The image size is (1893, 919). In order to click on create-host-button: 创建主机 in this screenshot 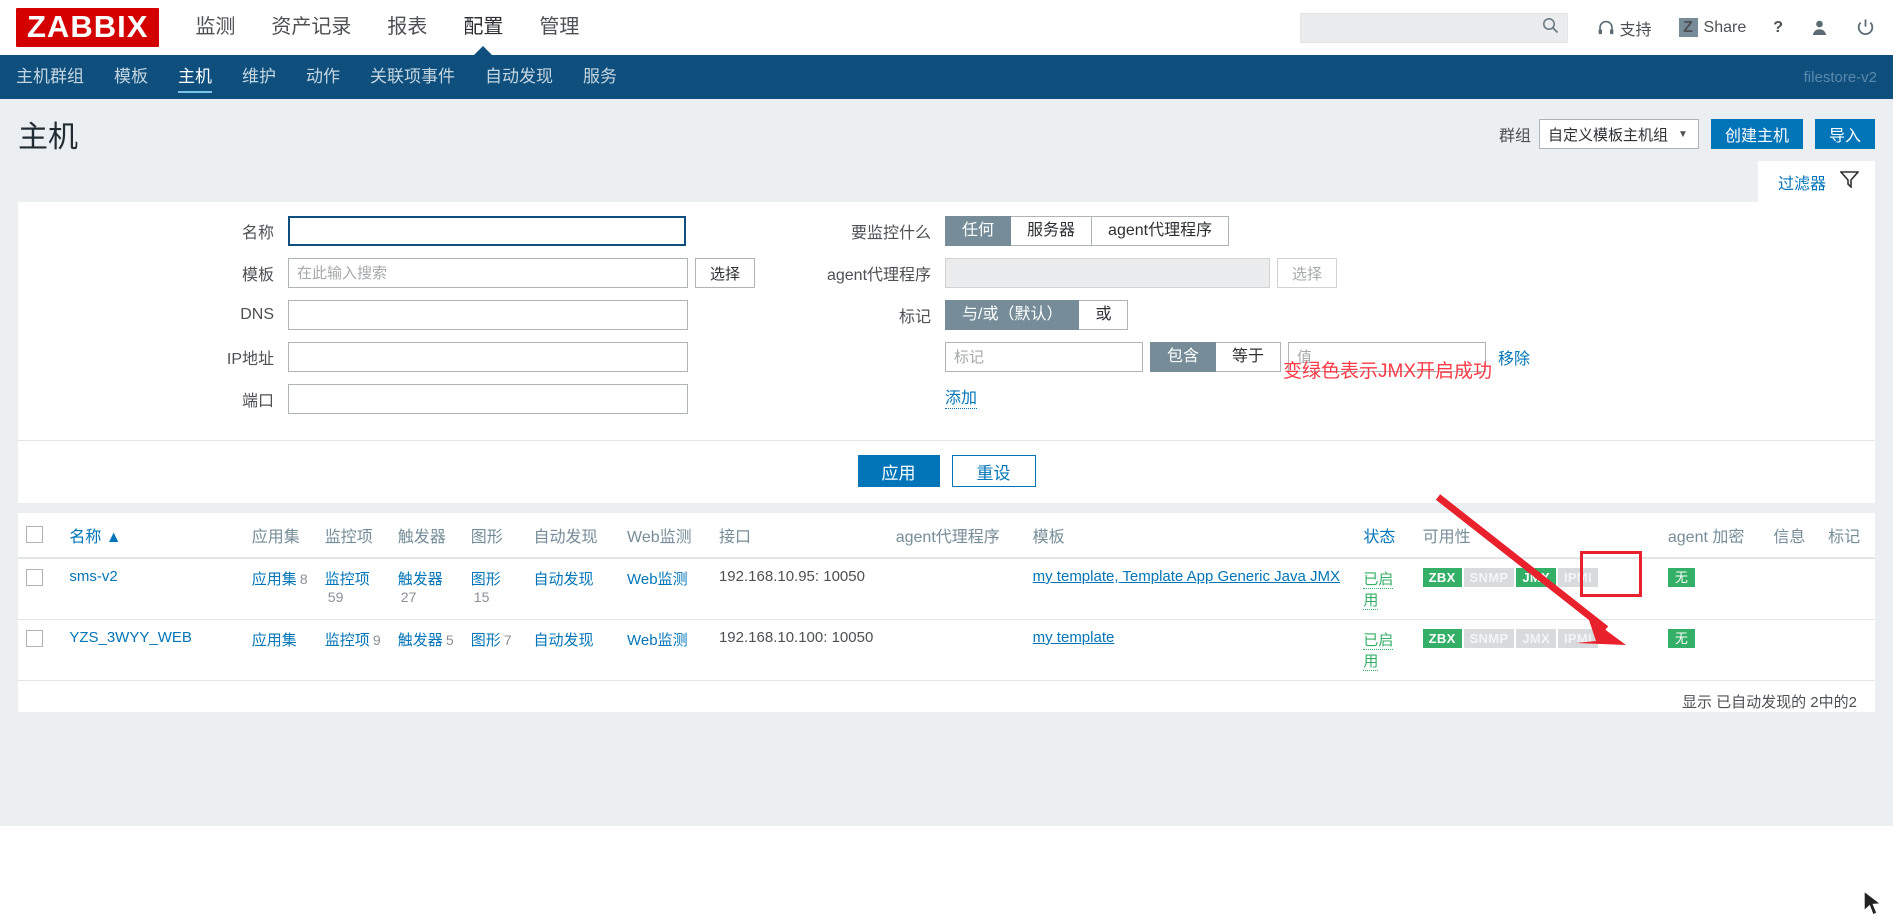, I will do `click(1756, 134)`.